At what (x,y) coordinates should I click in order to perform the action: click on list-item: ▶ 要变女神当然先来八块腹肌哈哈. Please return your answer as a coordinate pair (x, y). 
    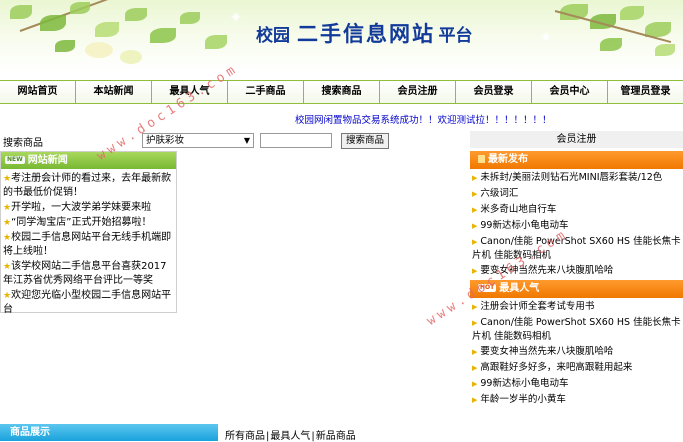
    Looking at the image, I should click on (577, 352).